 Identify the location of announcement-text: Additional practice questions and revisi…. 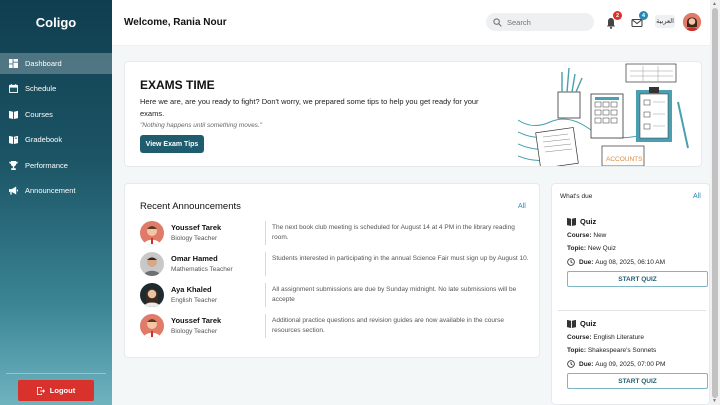
(388, 325).